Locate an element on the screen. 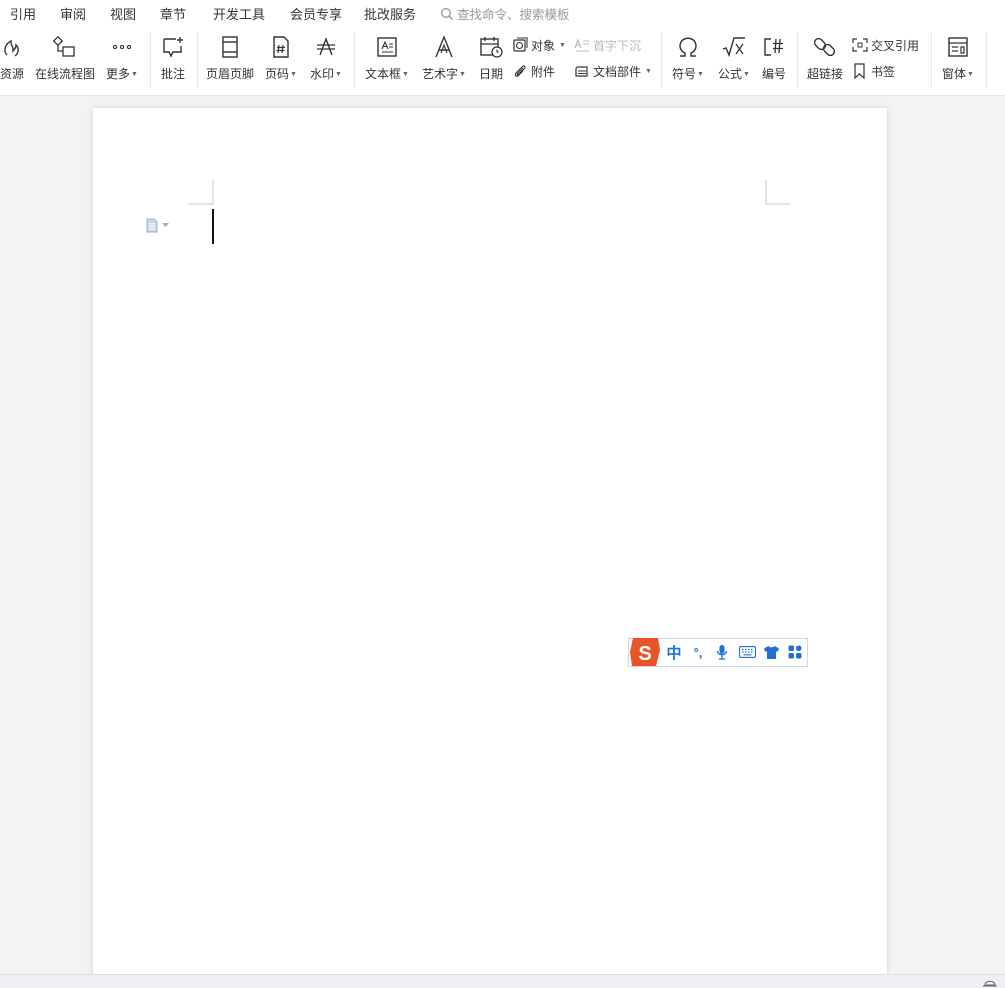 This screenshot has width=1005, height=988. margin-corner-top-right is located at coordinates (777, 192).